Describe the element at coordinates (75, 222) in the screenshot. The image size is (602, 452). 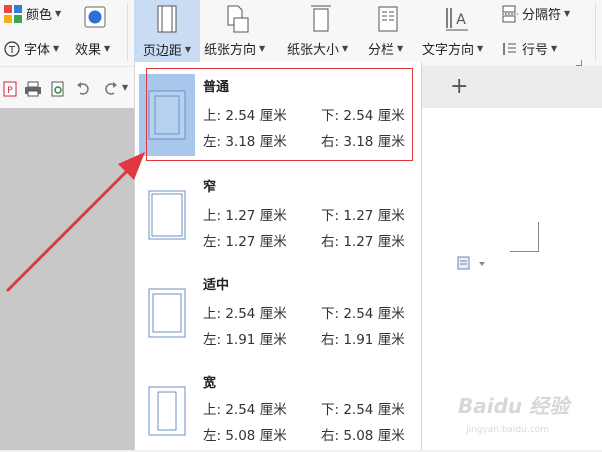
I see `annotation-arrow-icon` at that location.